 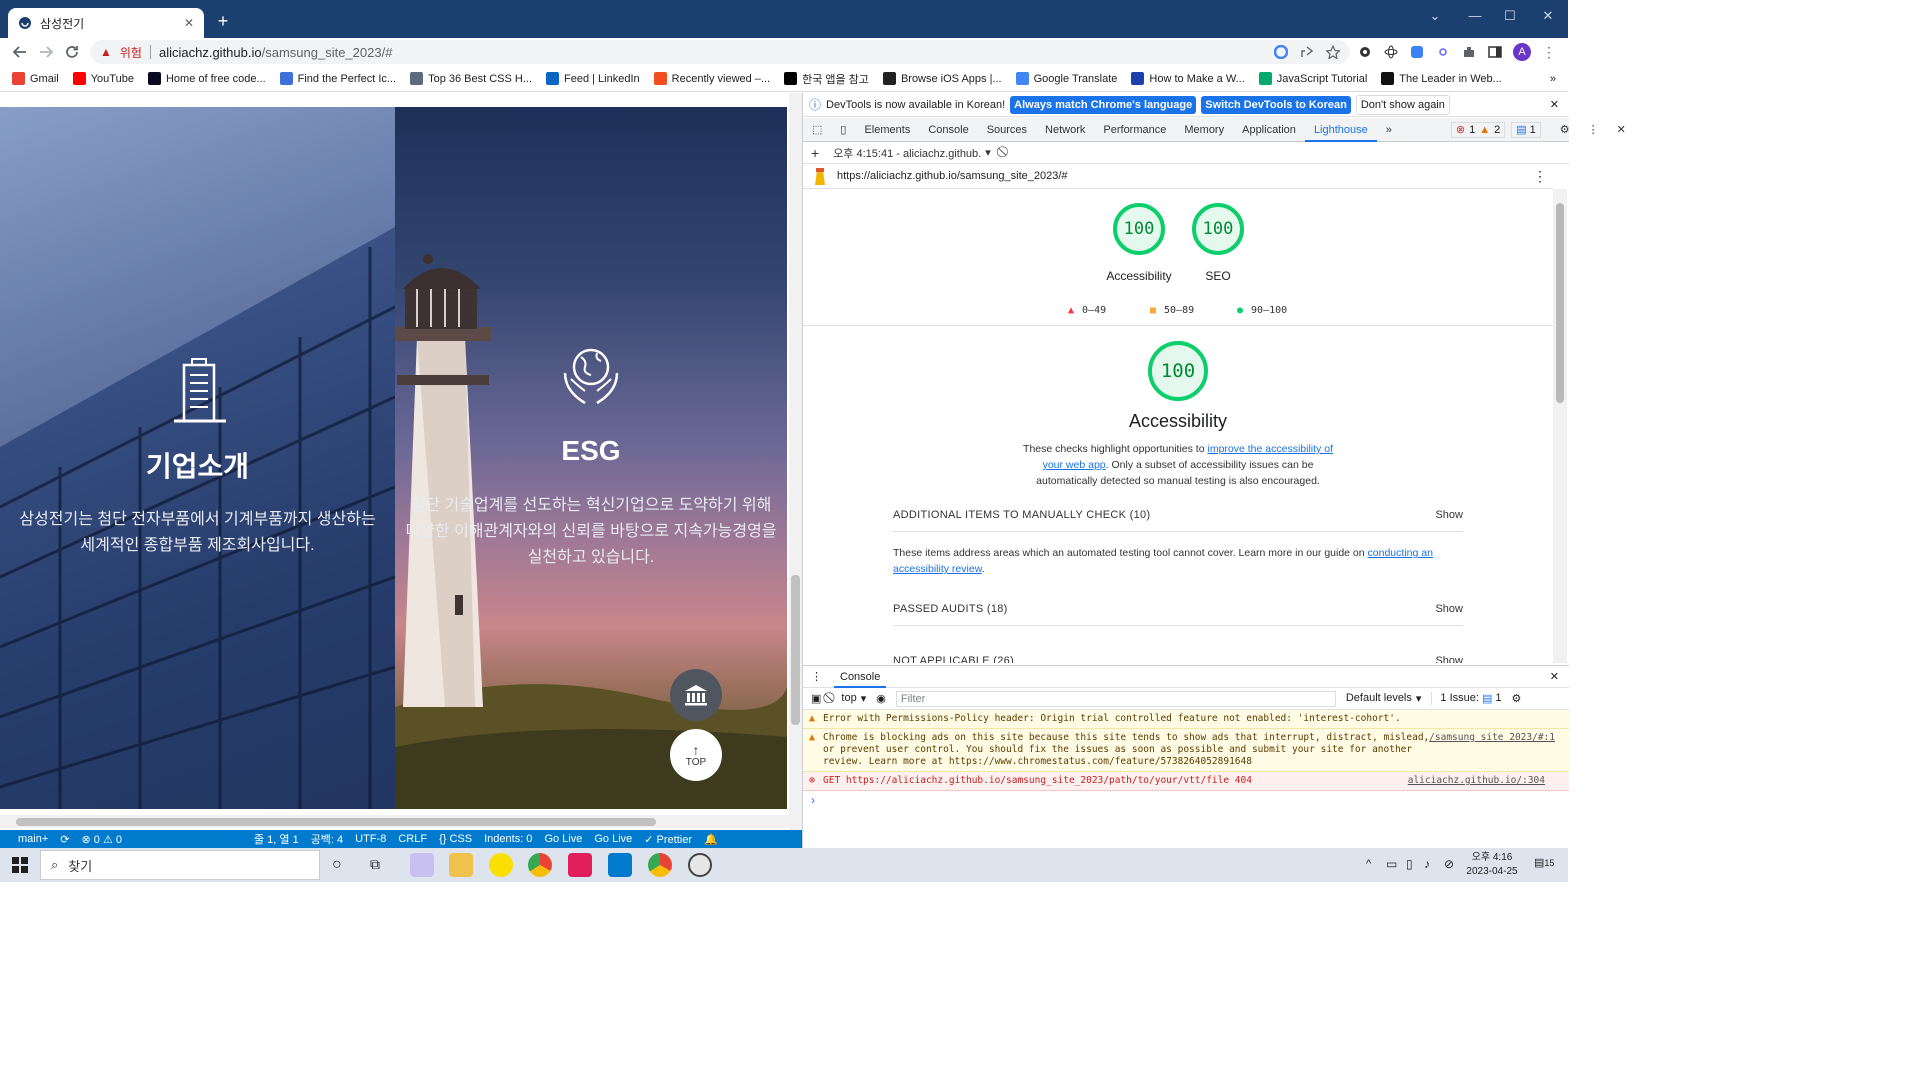 I want to click on issue-counters: ⊗ 1 ▲ 2, so click(x=1478, y=129).